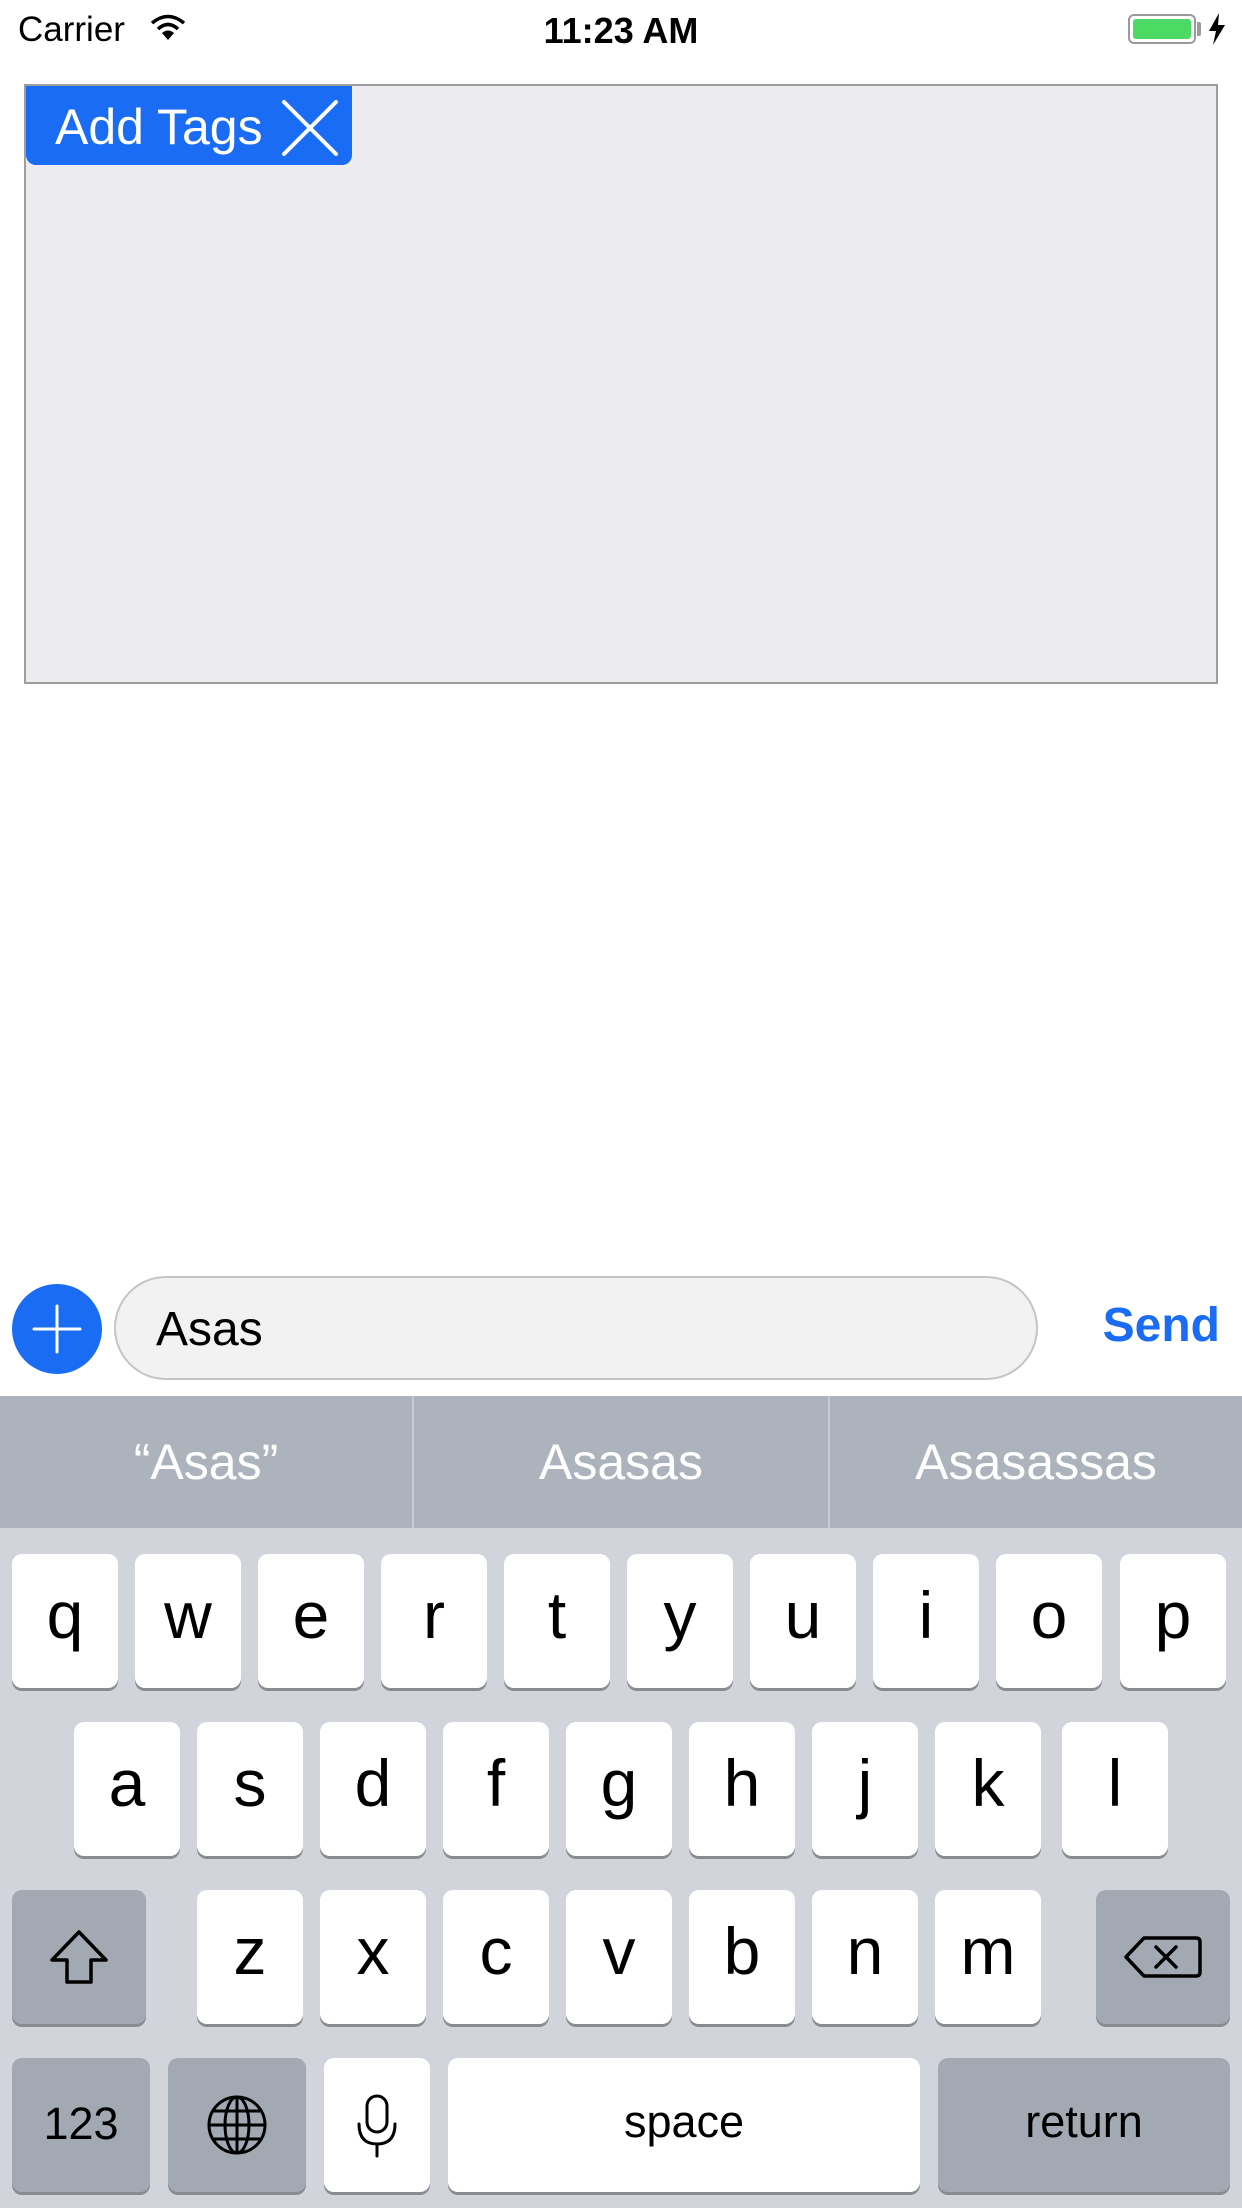  I want to click on numbers-key-label: 123, so click(81, 2123).